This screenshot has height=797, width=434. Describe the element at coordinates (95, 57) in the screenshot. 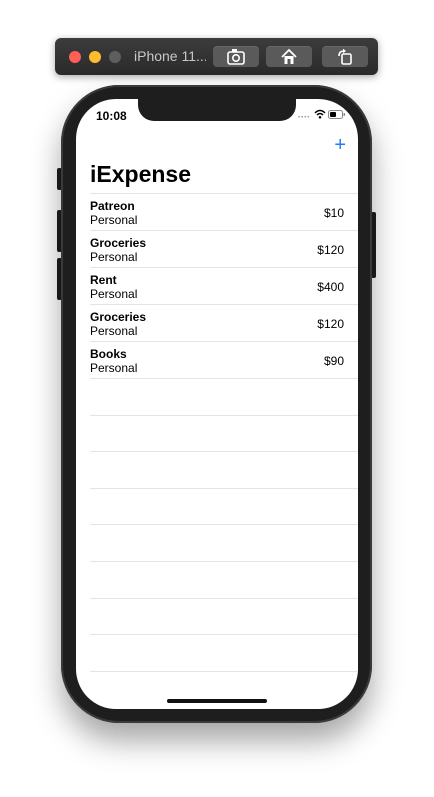

I see `minimize-window-button` at that location.